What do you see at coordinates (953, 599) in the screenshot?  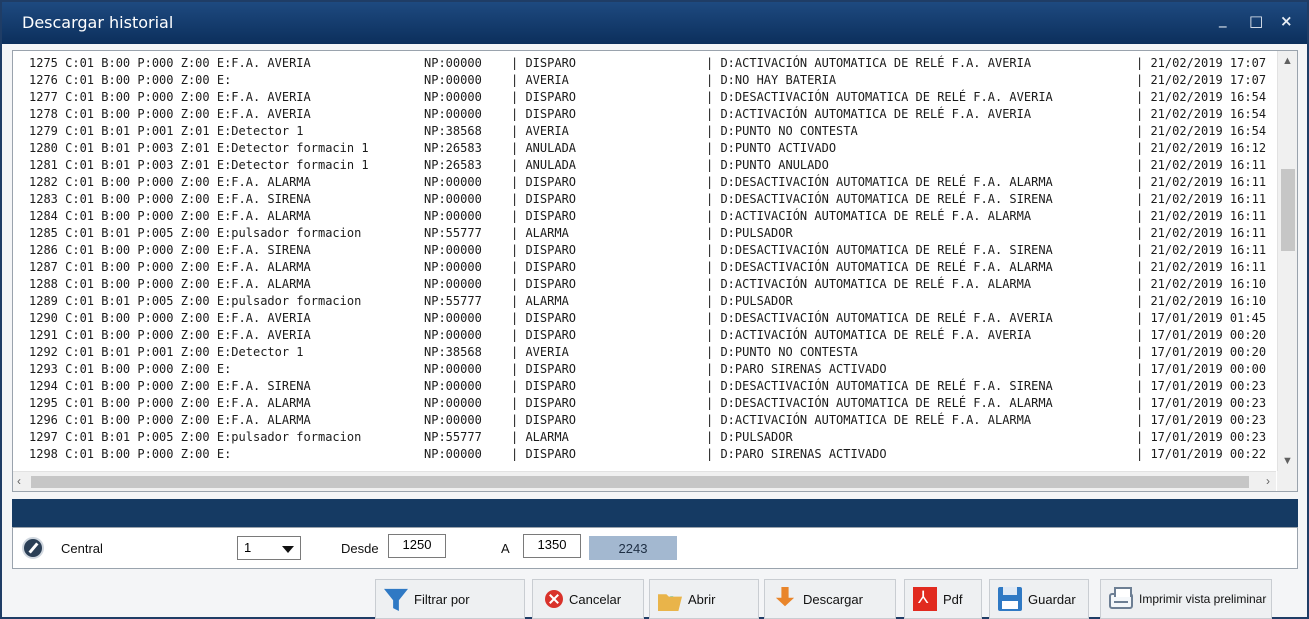 I see `pdf-button-label: Pdf` at bounding box center [953, 599].